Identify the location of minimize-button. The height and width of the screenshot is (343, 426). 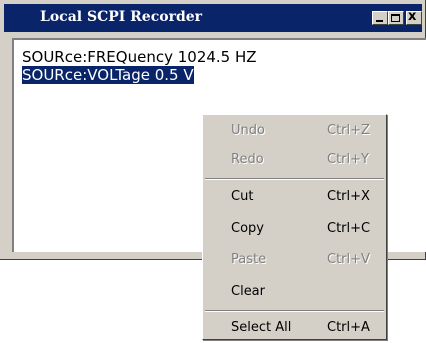
(380, 18).